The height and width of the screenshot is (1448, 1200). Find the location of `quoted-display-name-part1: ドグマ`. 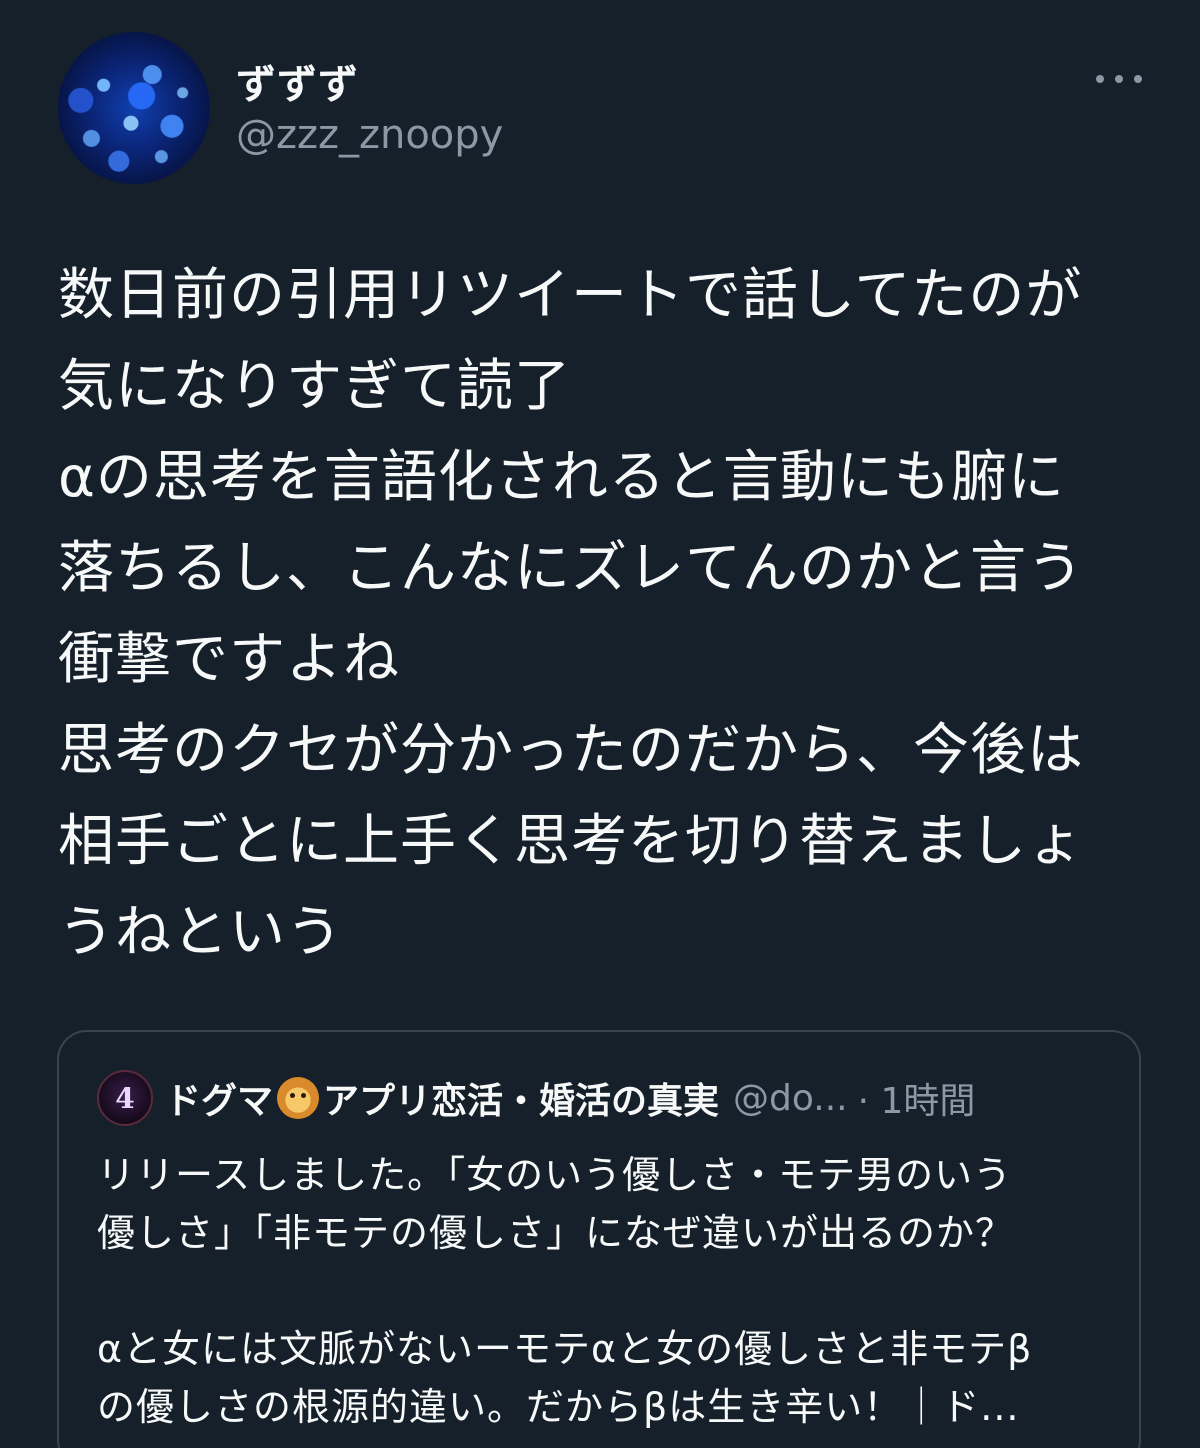

quoted-display-name-part1: ドグマ is located at coordinates (219, 1098).